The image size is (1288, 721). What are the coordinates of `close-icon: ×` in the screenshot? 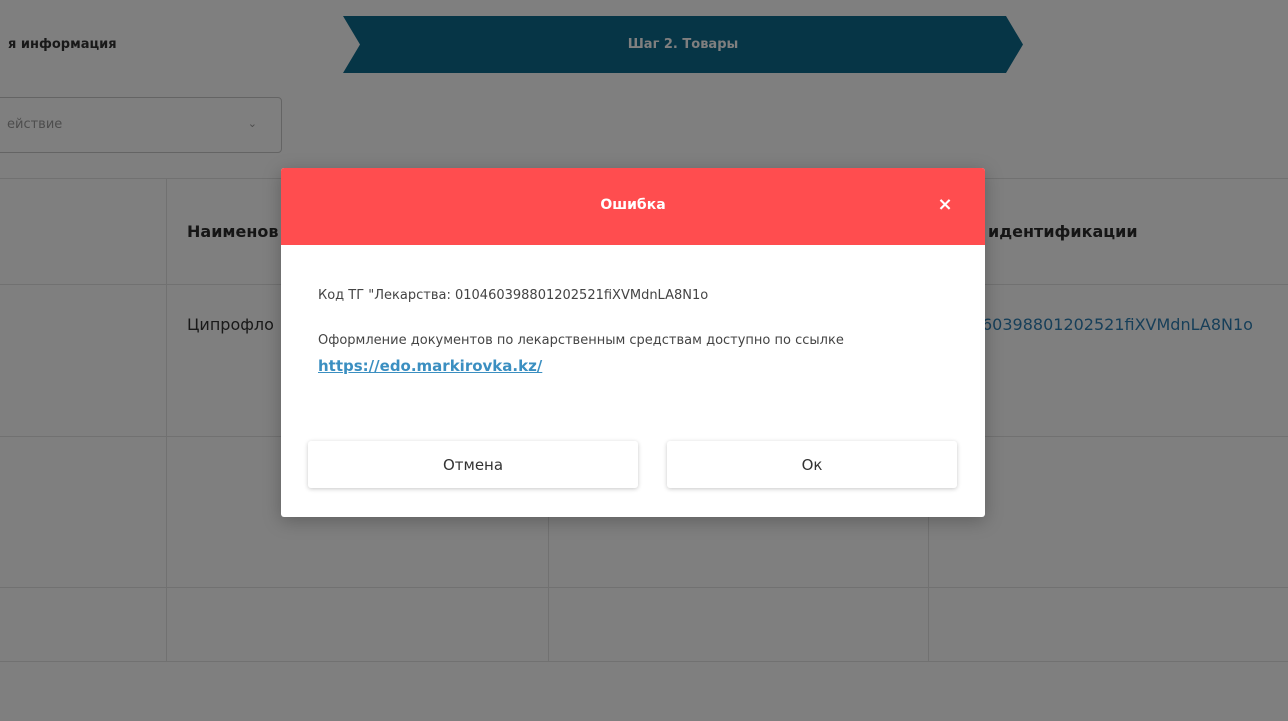 It's located at (945, 205).